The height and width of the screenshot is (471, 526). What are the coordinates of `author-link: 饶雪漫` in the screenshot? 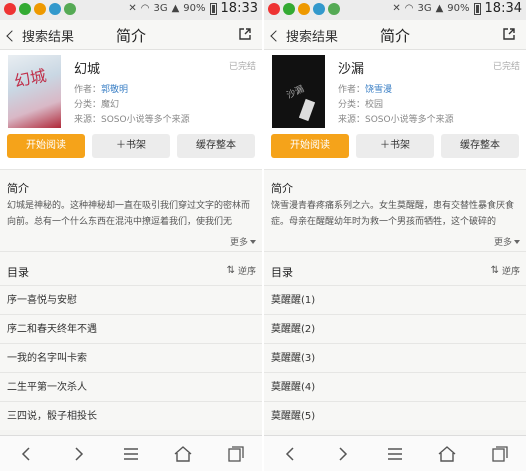 It's located at (378, 90).